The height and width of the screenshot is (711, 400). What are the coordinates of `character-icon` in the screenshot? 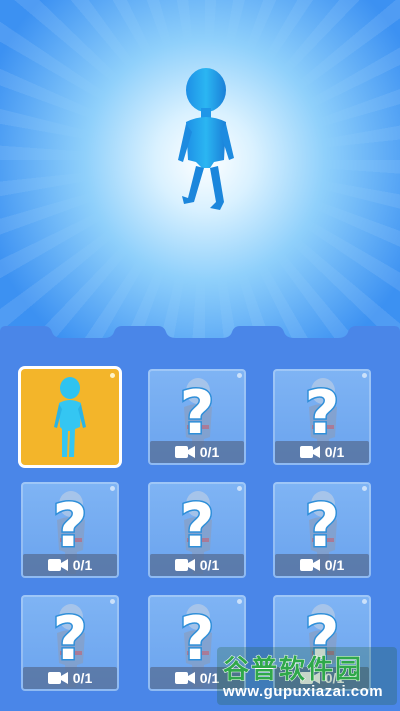 It's located at (70, 417).